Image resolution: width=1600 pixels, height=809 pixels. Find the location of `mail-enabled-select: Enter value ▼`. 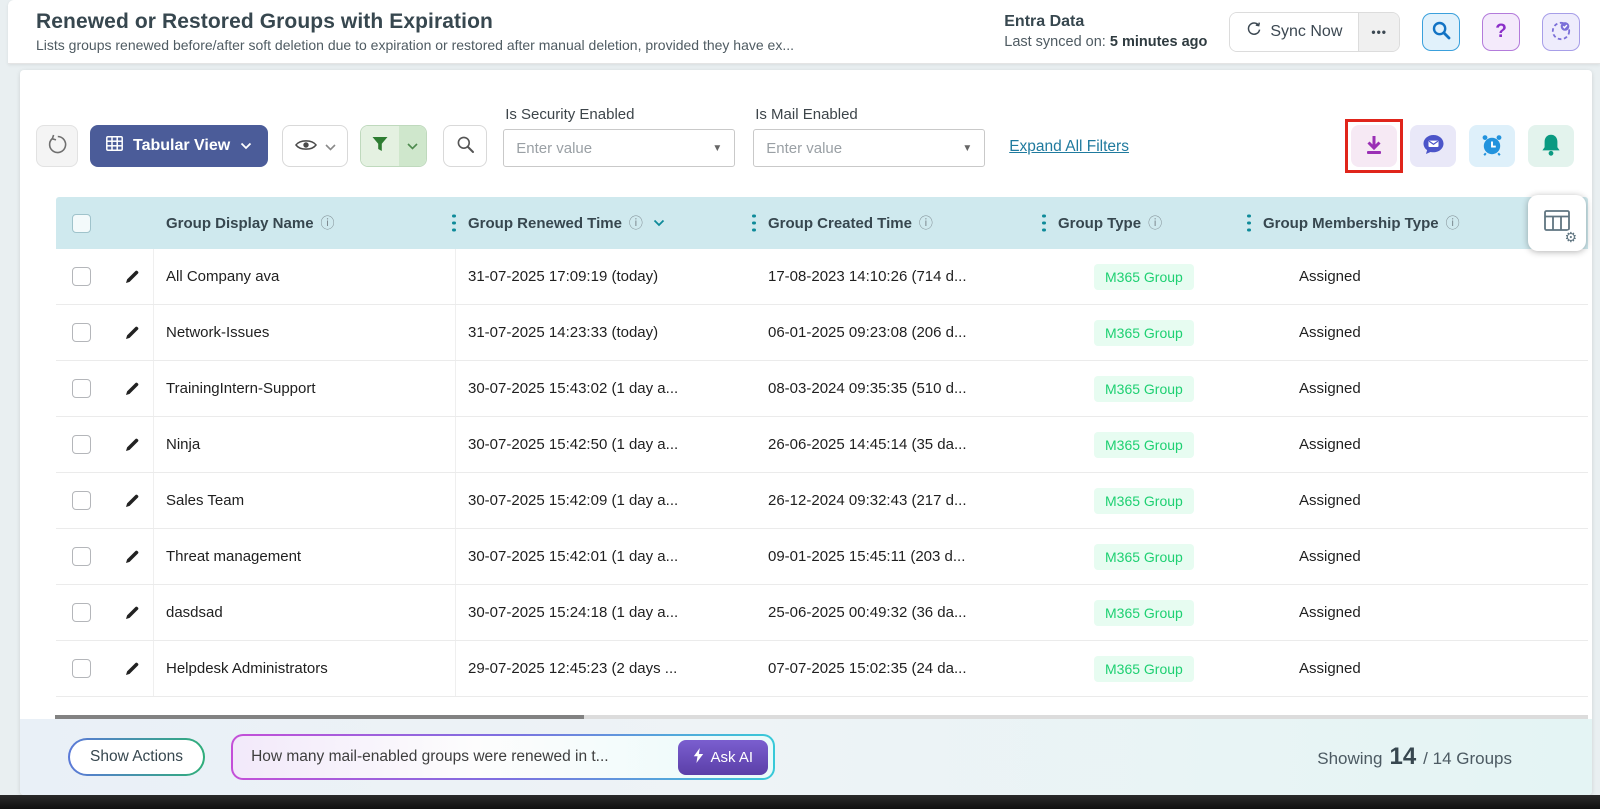

mail-enabled-select: Enter value ▼ is located at coordinates (869, 148).